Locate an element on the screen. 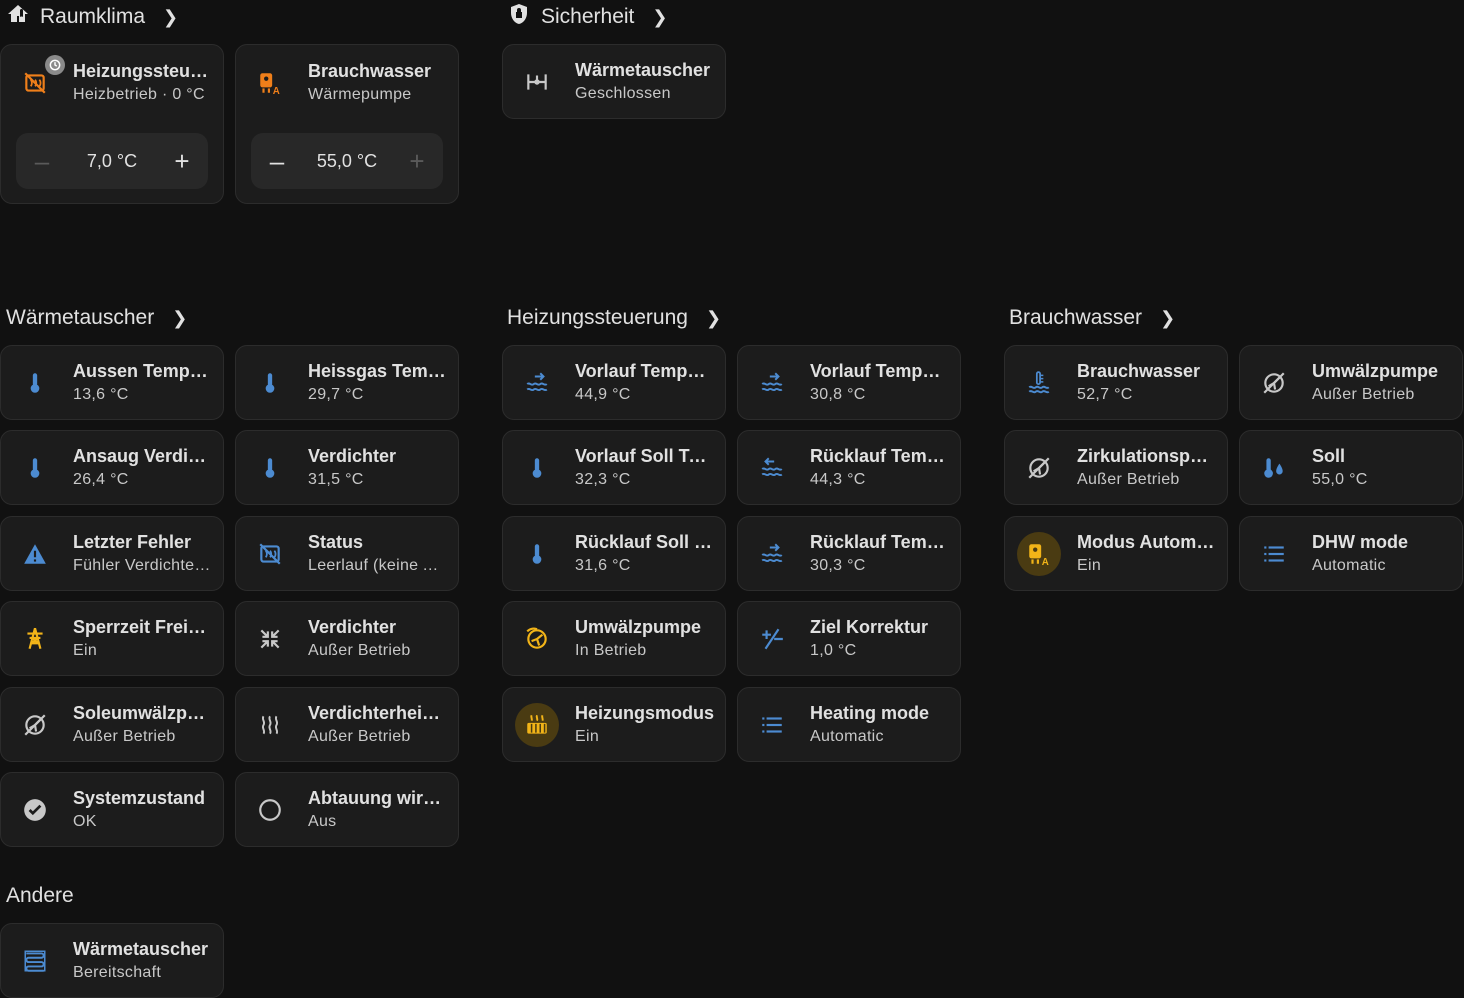 The width and height of the screenshot is (1464, 998). entity-card: Vorlauf Temperatur 44,9 °C is located at coordinates (614, 382).